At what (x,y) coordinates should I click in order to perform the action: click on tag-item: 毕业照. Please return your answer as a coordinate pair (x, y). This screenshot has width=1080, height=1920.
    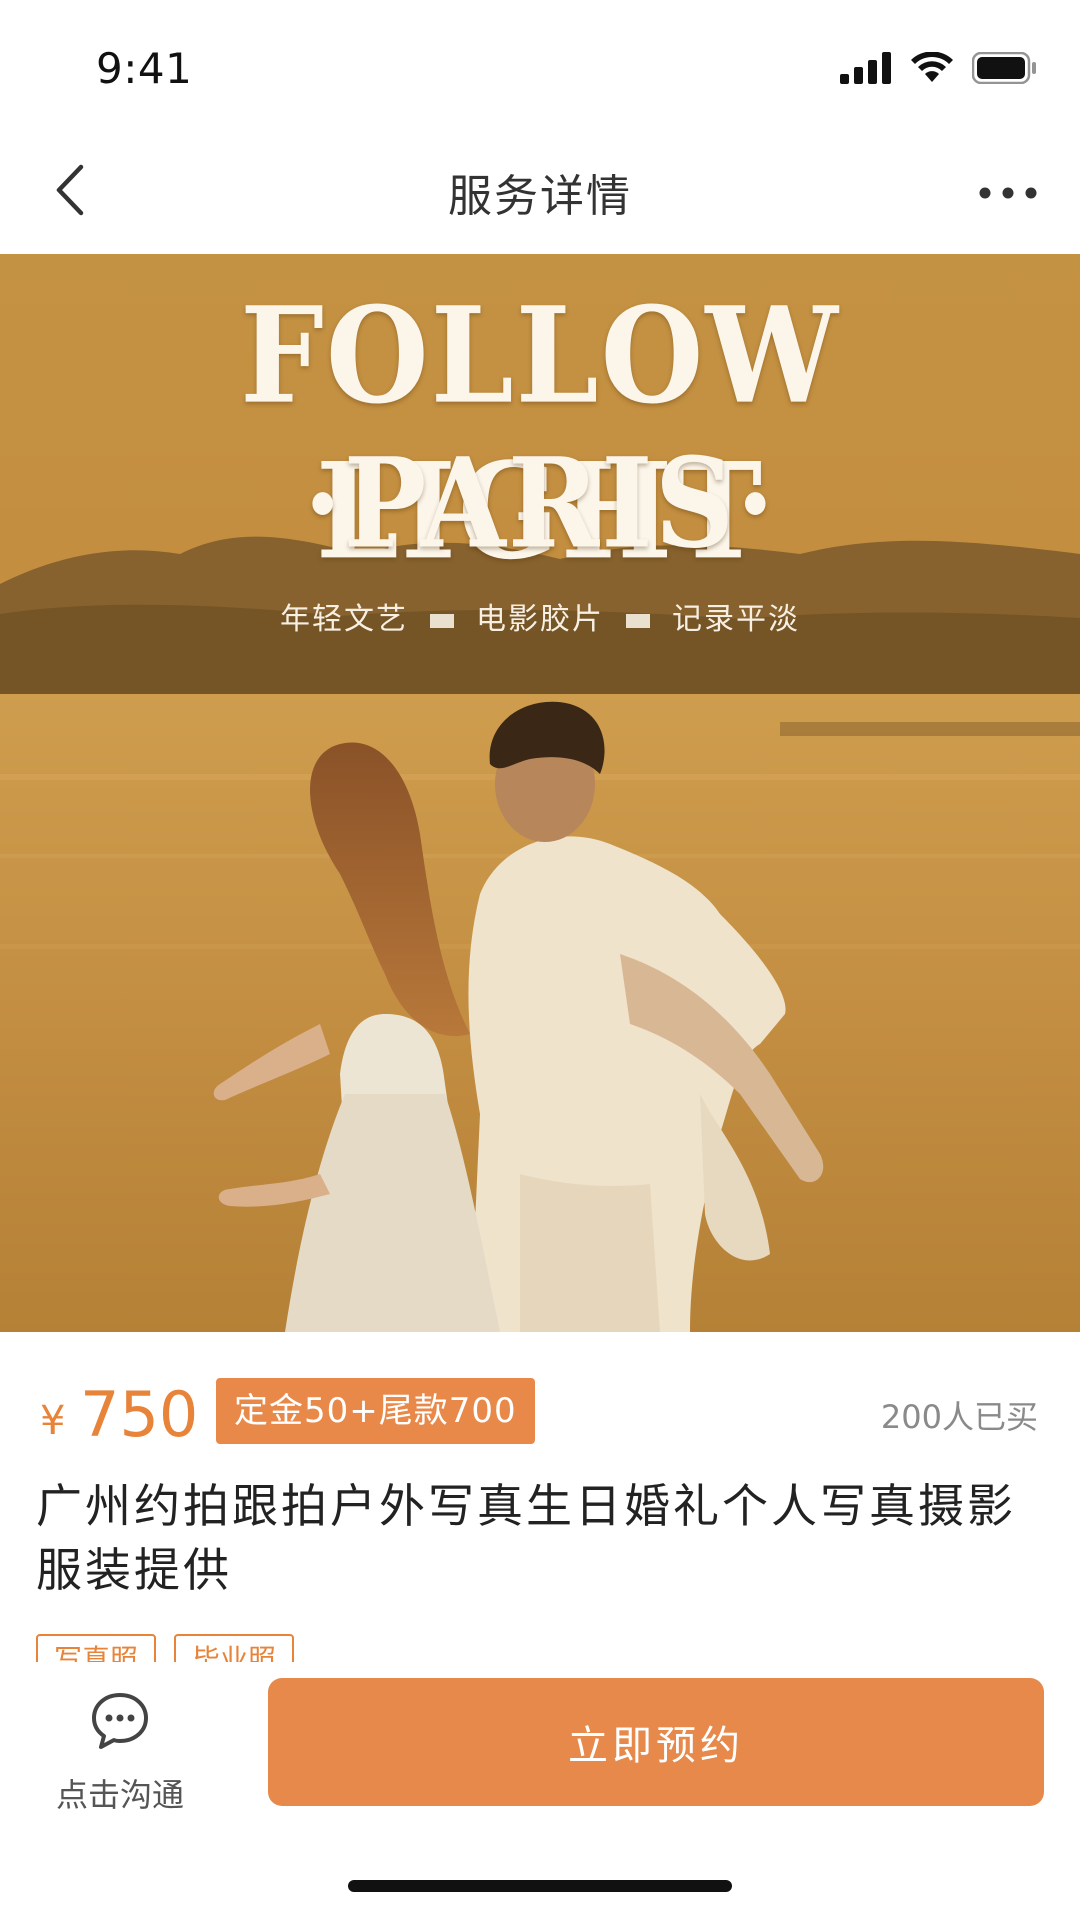
    Looking at the image, I should click on (234, 1648).